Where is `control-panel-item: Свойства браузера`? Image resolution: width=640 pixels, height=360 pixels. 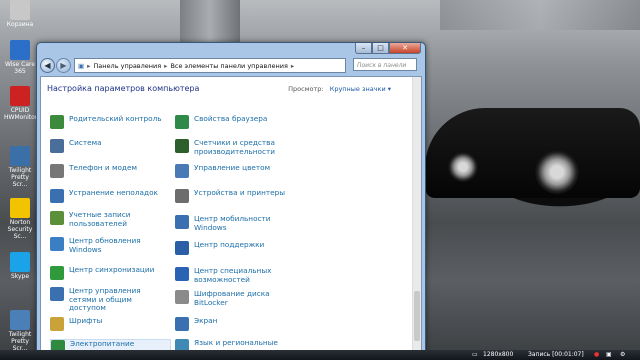
control-panel-item: Свойства браузера is located at coordinates (234, 121).